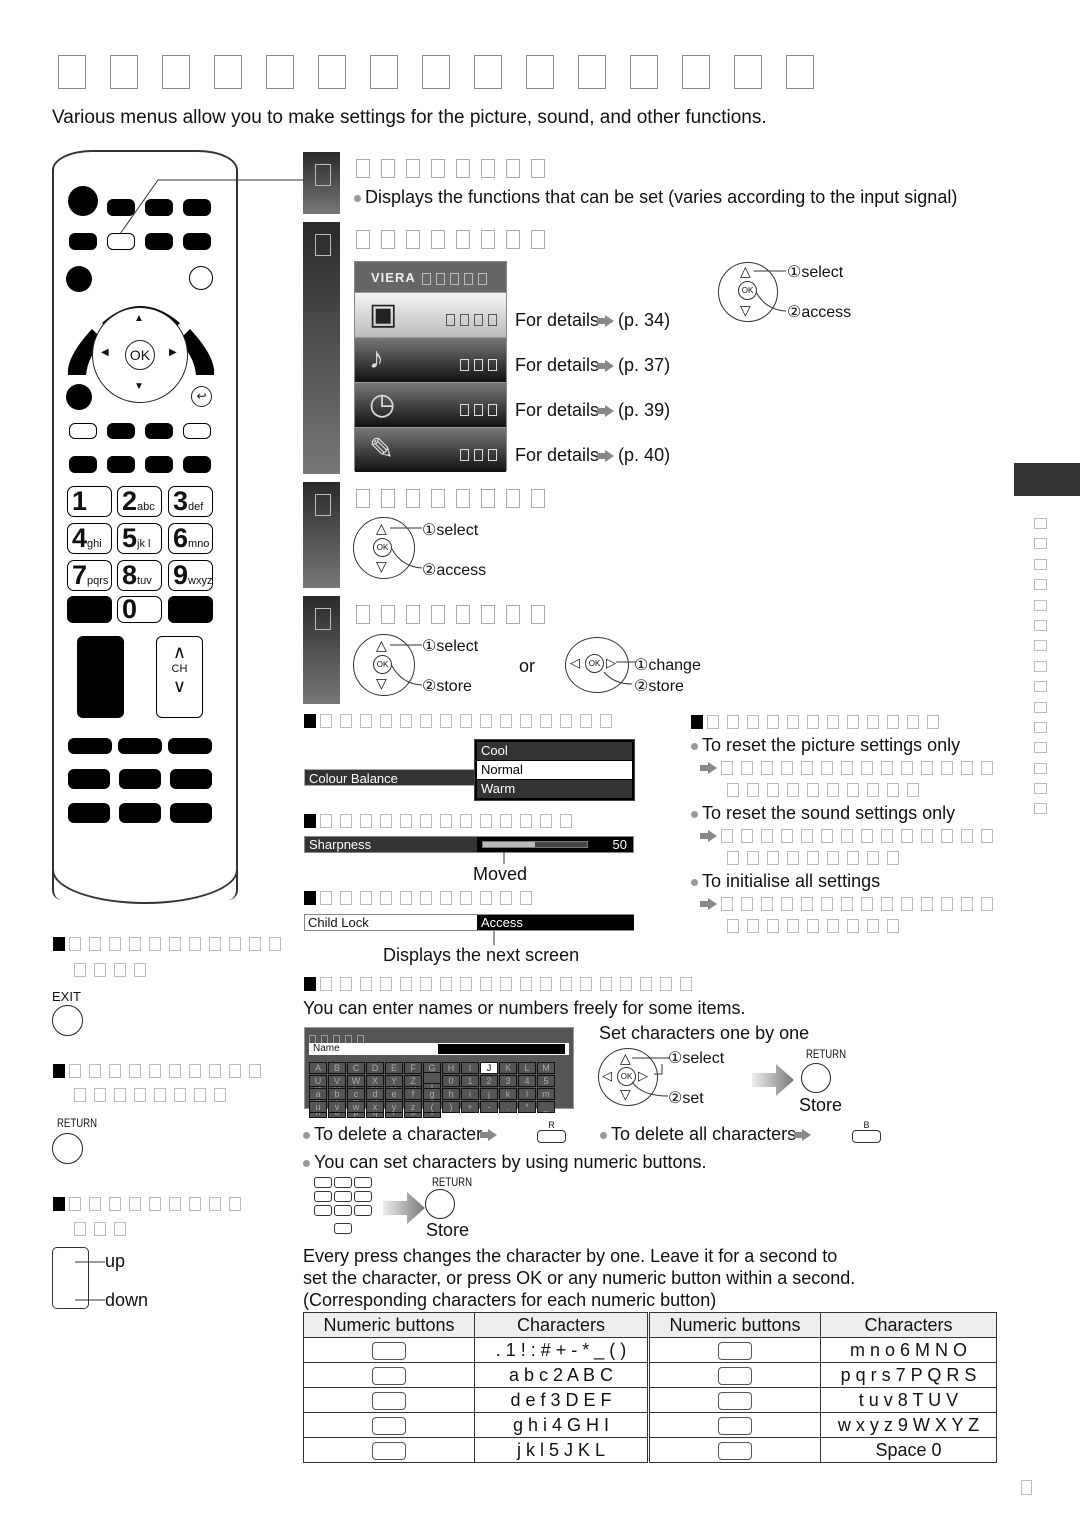  What do you see at coordinates (356, 1107) in the screenshot?
I see `keyboard-key: w` at bounding box center [356, 1107].